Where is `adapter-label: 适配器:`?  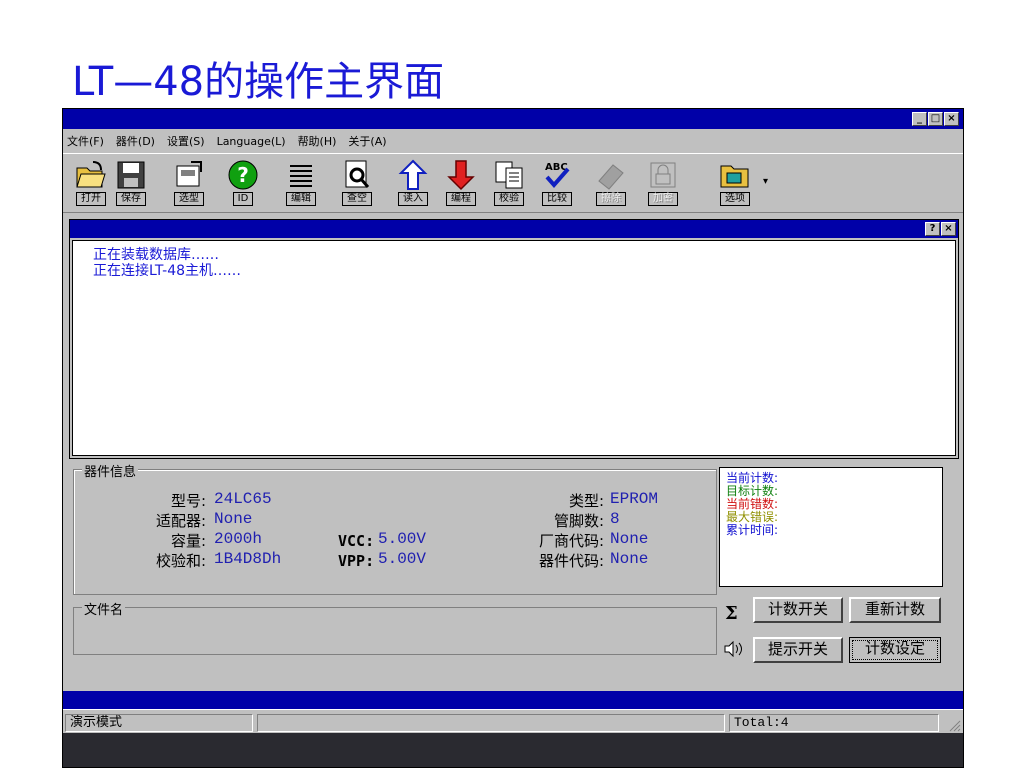 adapter-label: 适配器: is located at coordinates (180, 521).